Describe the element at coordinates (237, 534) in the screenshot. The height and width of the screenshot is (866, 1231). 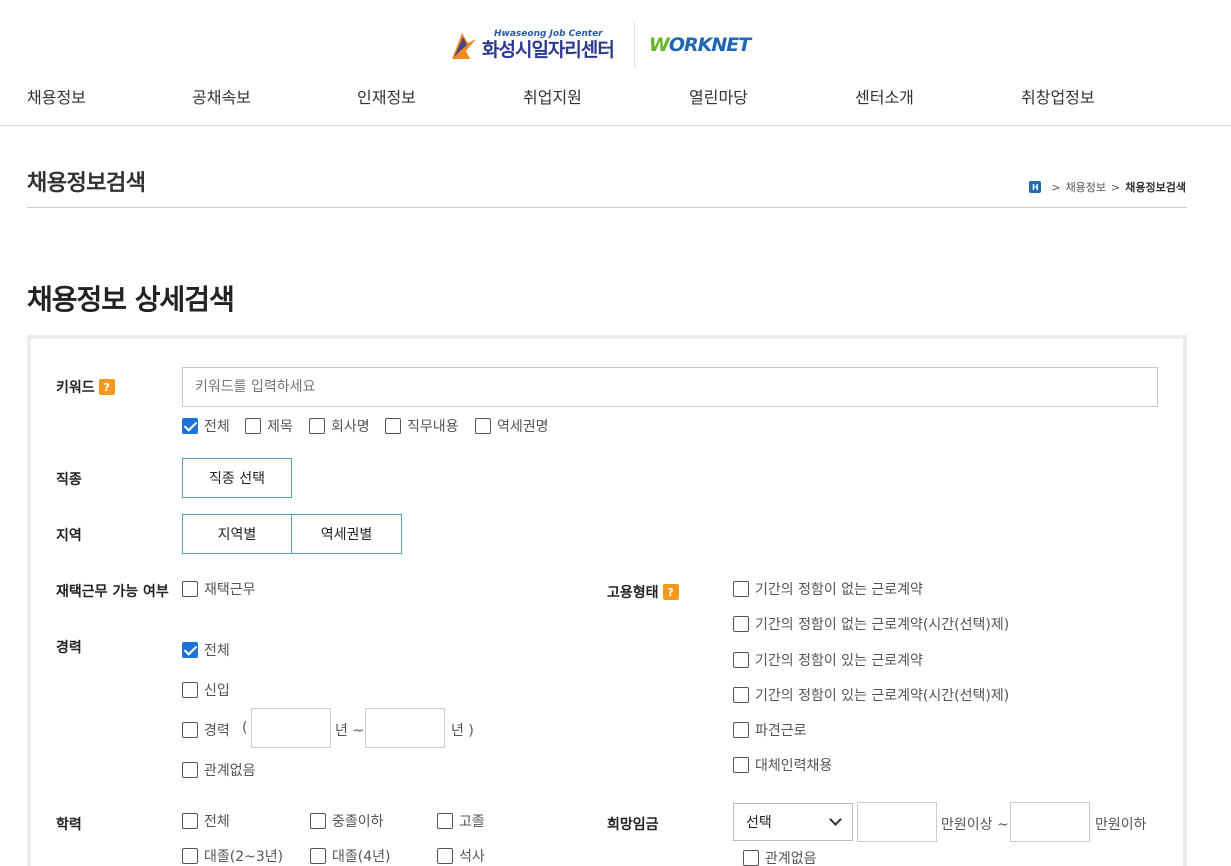
I see `region-by-area-button: 지역별` at that location.